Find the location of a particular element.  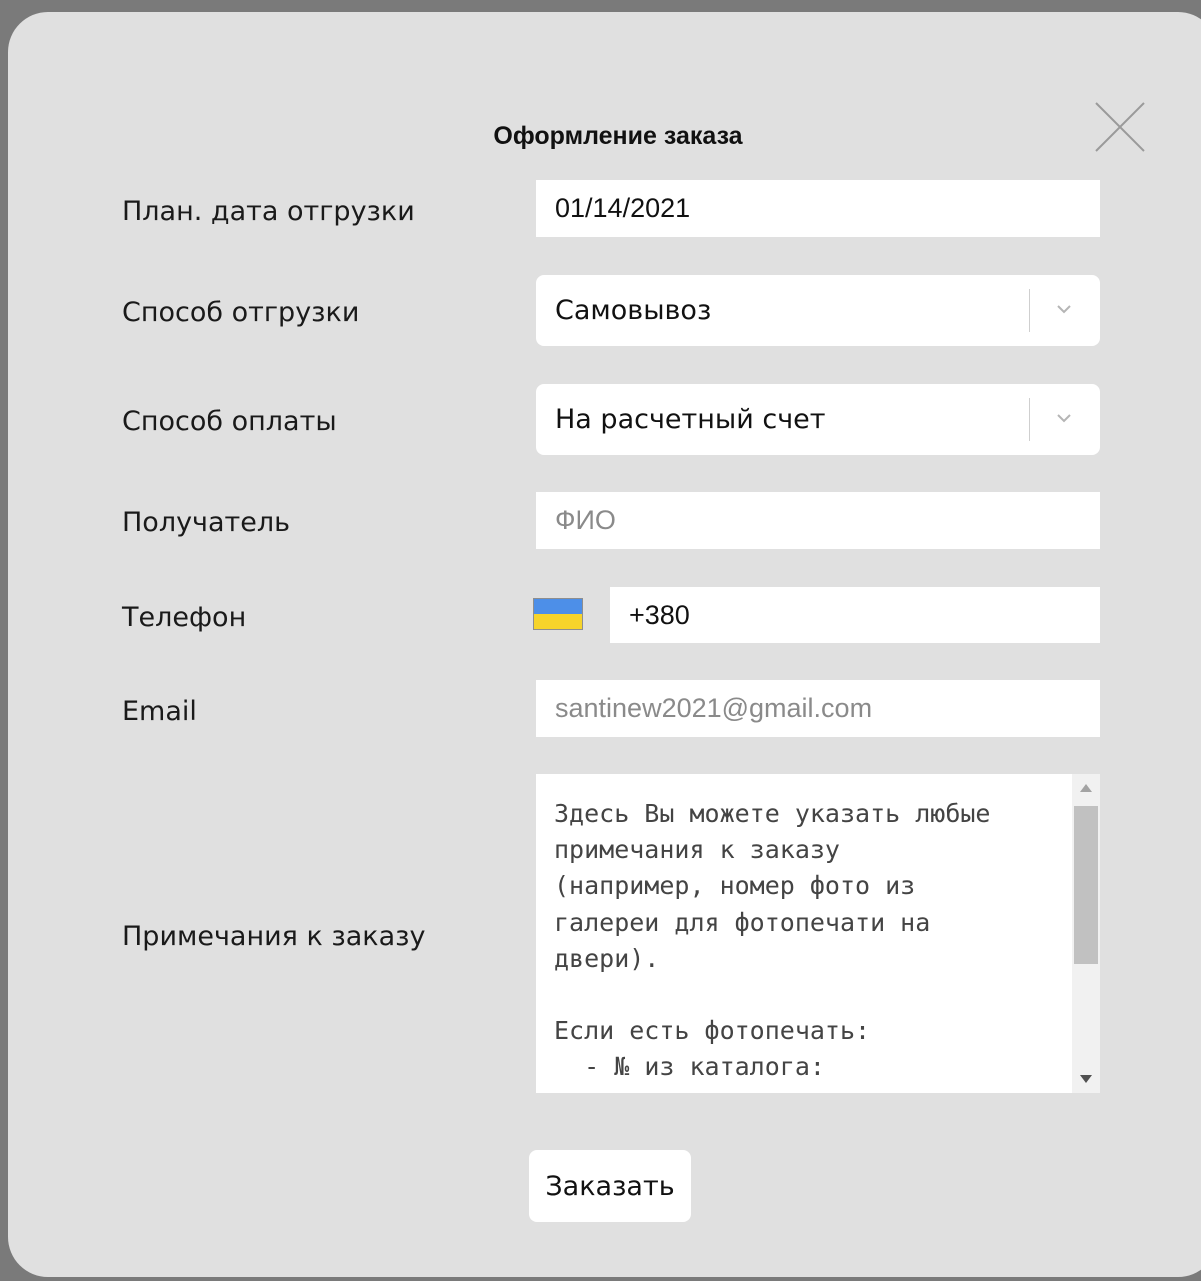

notes-scrollbar is located at coordinates (1086, 933).